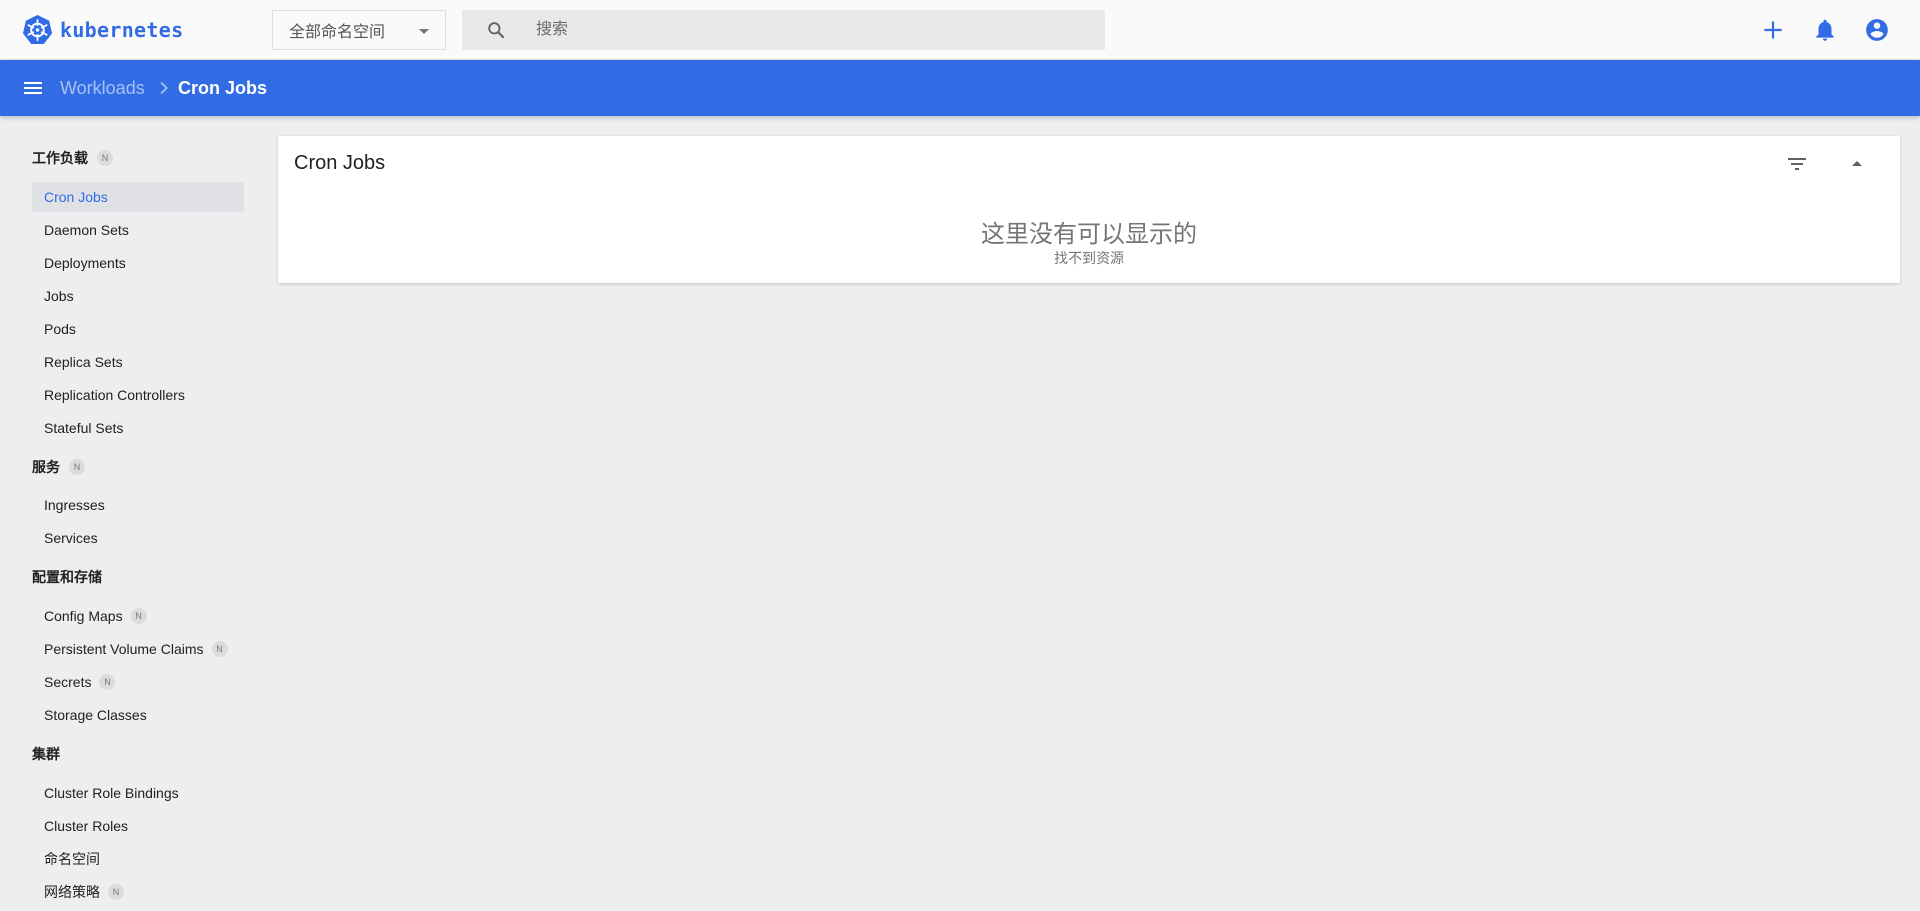 The height and width of the screenshot is (911, 1920). I want to click on sidebar-item-label: Stateful Sets, so click(84, 428).